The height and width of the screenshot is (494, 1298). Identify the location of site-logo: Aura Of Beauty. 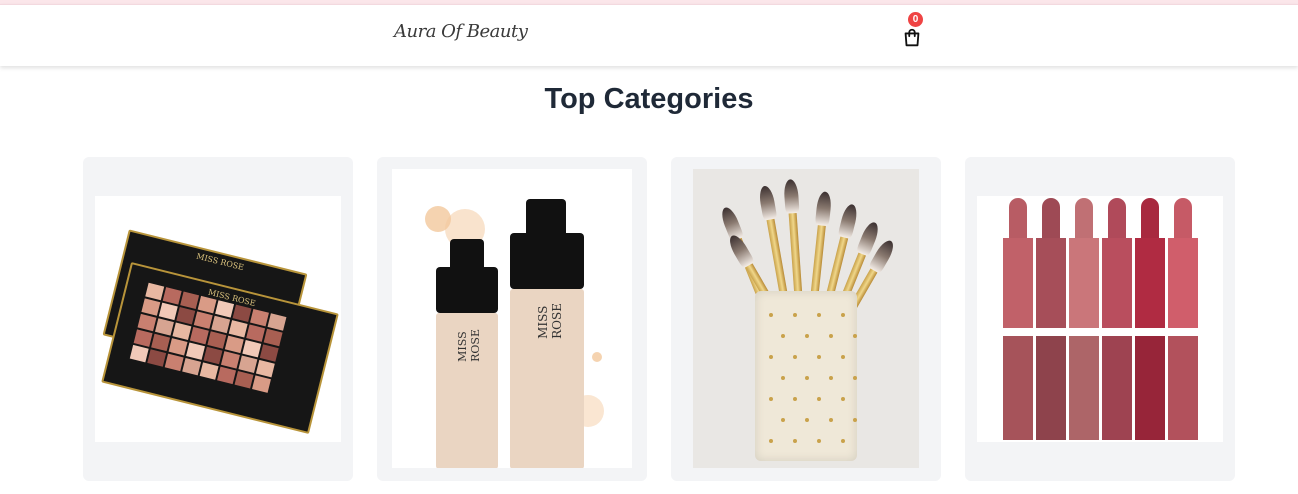
(461, 31).